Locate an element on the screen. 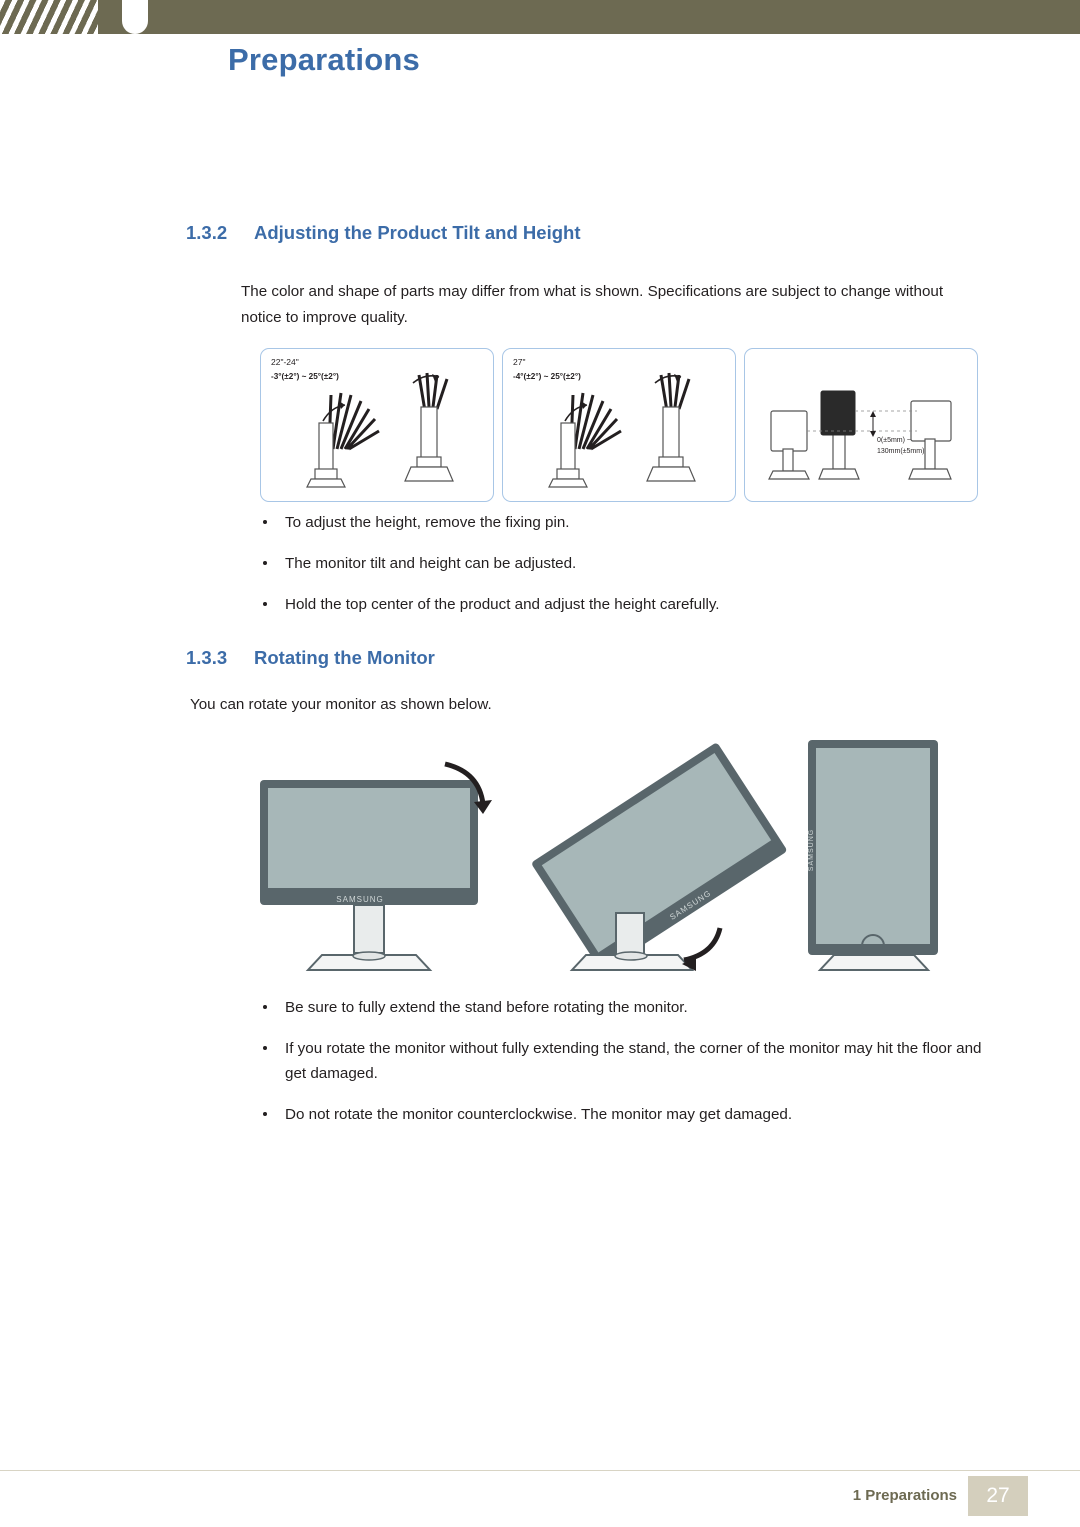 The height and width of the screenshot is (1527, 1080). figure-height-range: 0(±5mm) ~ 130mm(±5mm) is located at coordinates (861, 425).